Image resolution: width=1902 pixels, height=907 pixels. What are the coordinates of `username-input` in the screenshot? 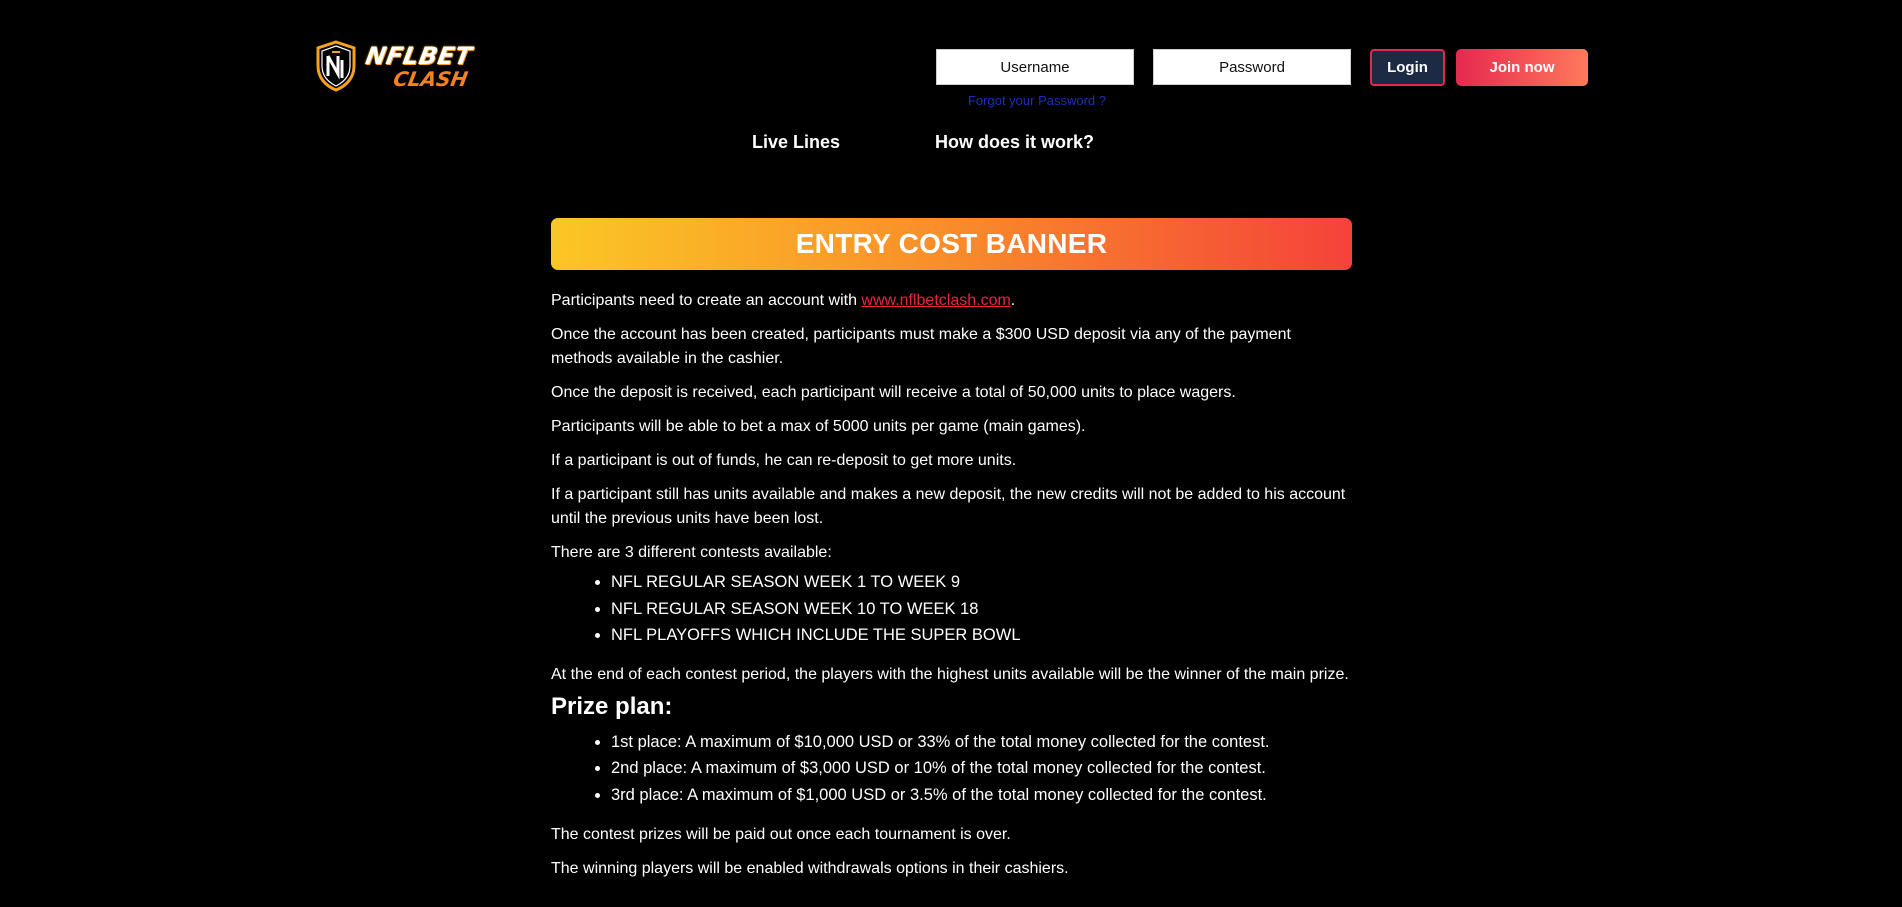 It's located at (1035, 67).